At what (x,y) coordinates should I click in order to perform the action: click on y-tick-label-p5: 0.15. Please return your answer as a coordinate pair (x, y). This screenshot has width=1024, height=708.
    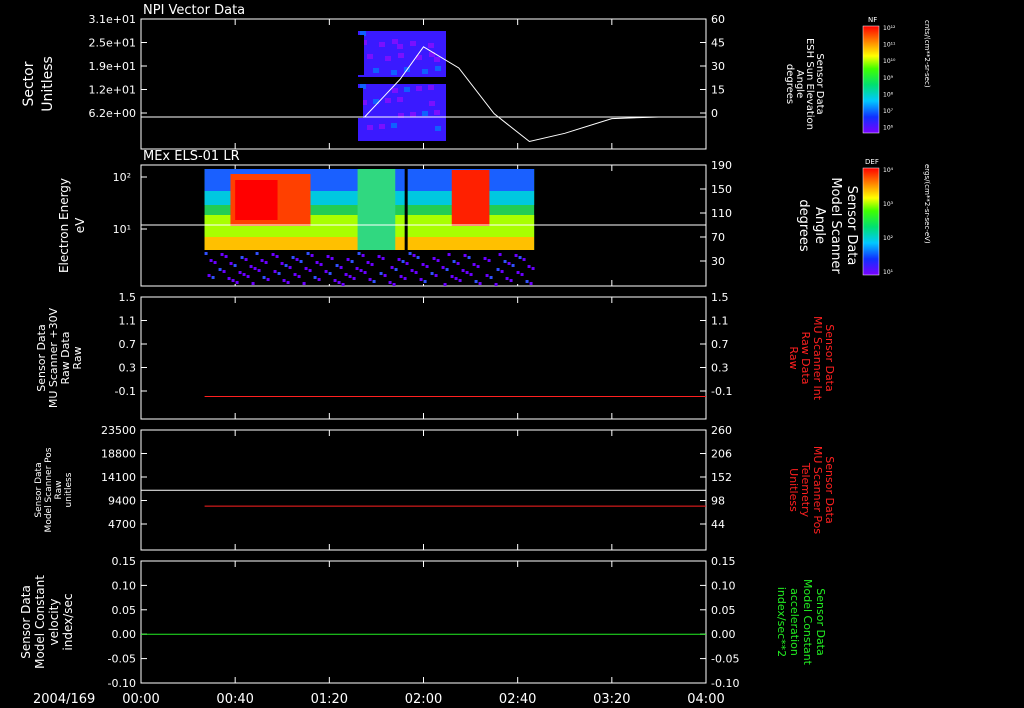
    Looking at the image, I should click on (124, 561).